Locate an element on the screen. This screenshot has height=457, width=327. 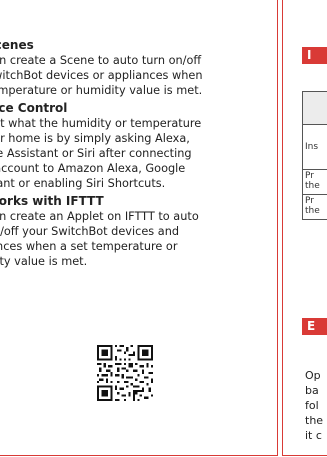
section-line: idity value is met. is located at coordinates (44, 261).